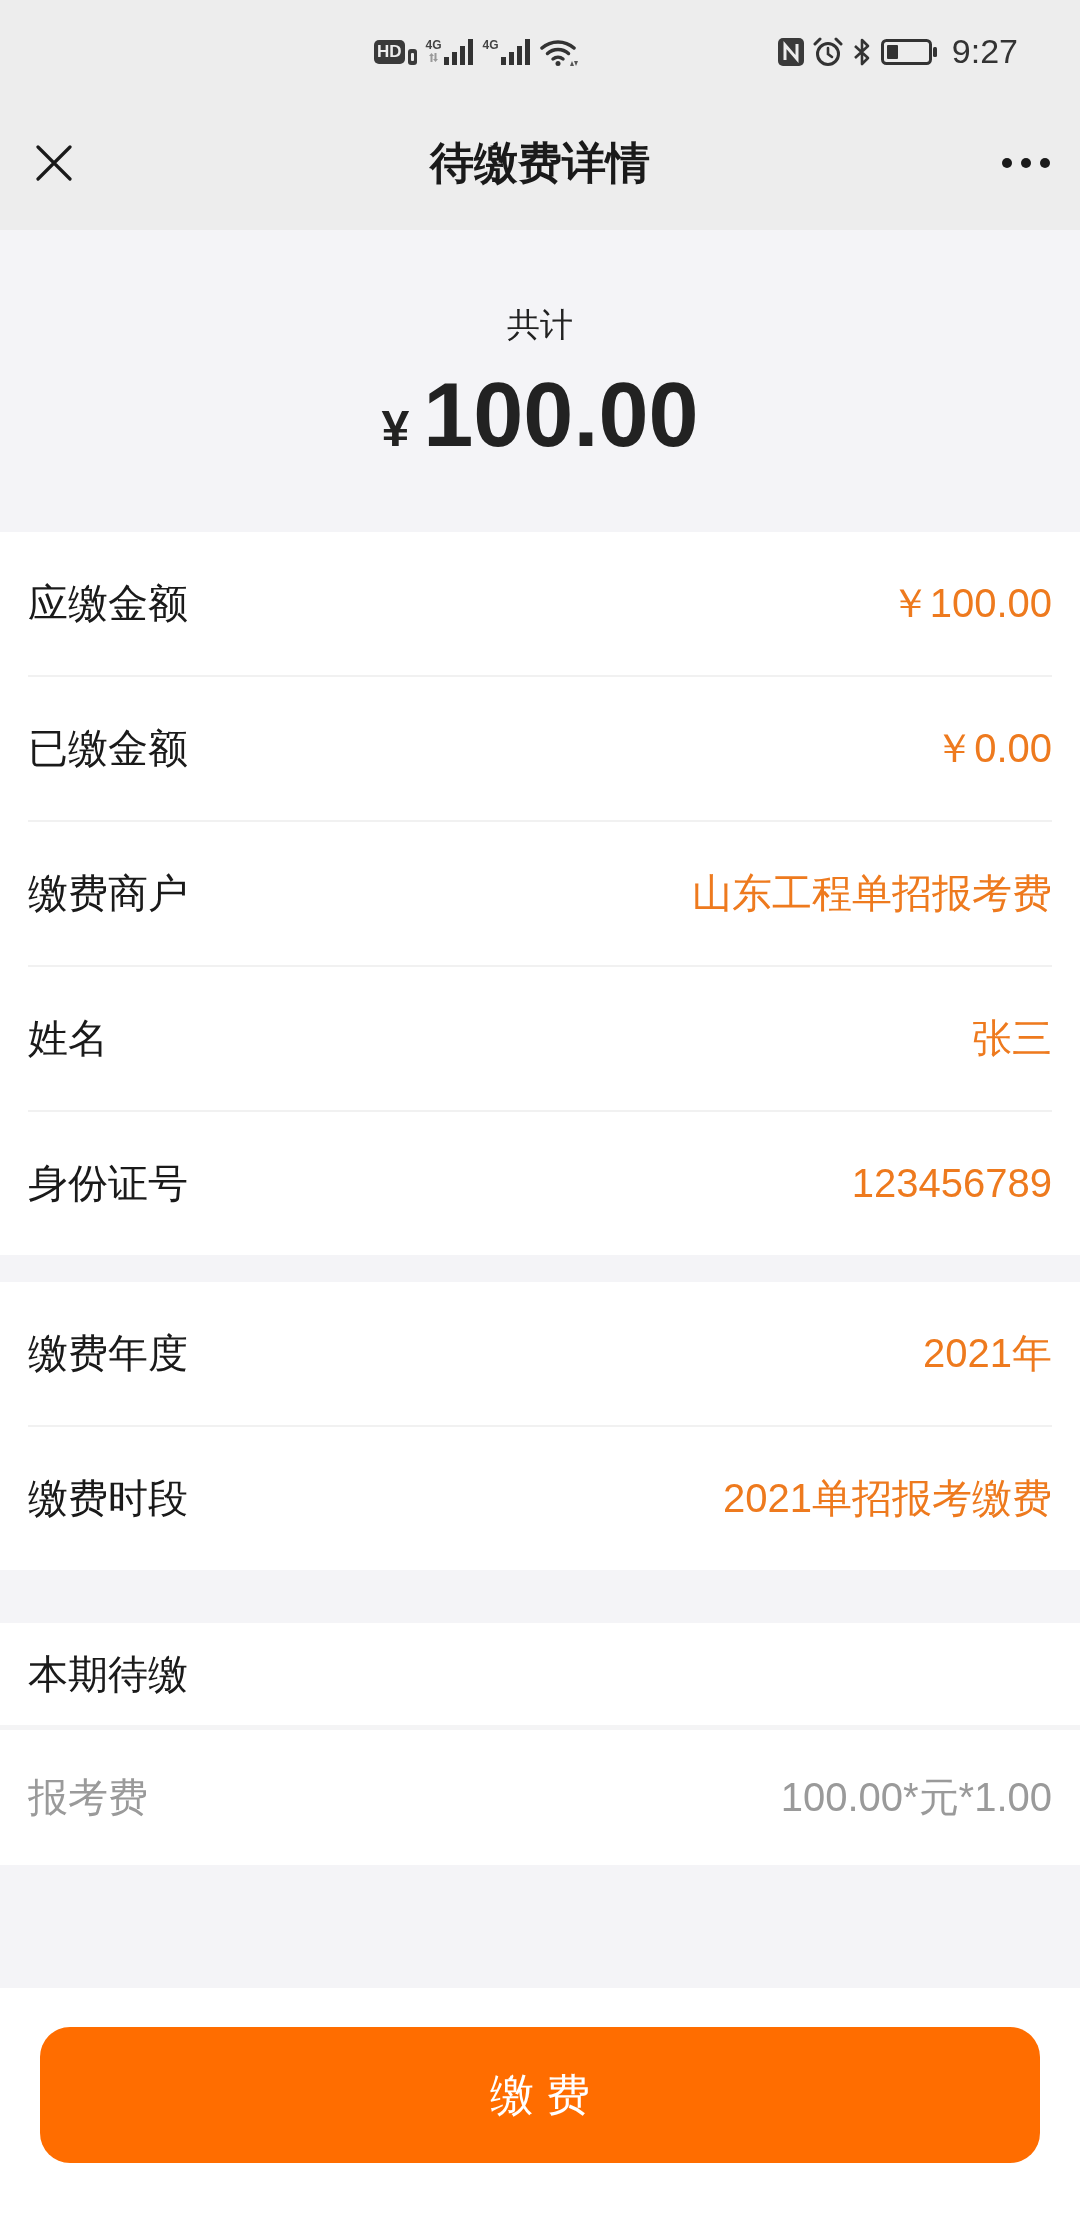  What do you see at coordinates (108, 603) in the screenshot?
I see `field-label: 应缴金额` at bounding box center [108, 603].